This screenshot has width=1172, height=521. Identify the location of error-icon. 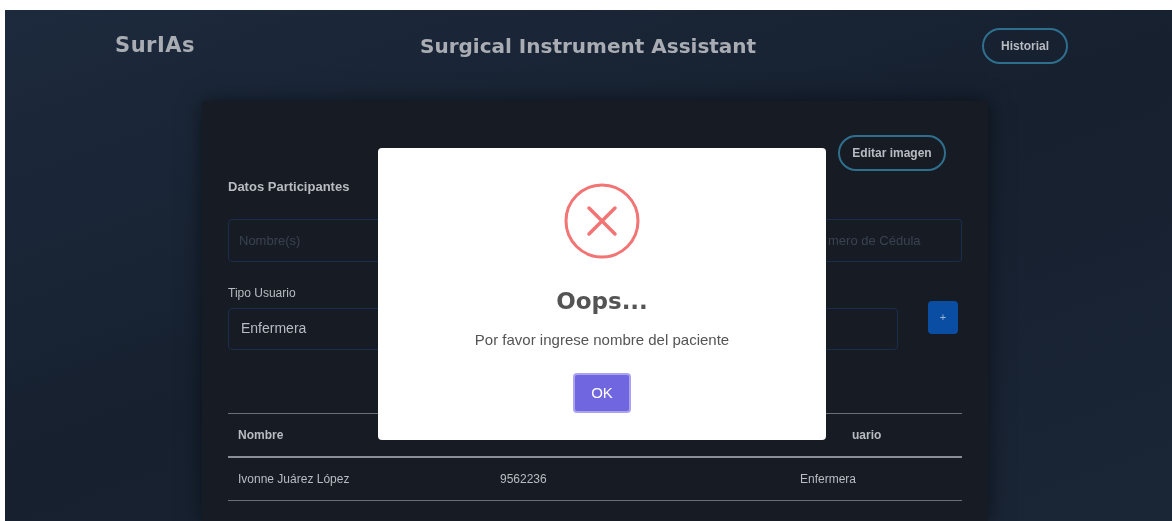
(602, 221).